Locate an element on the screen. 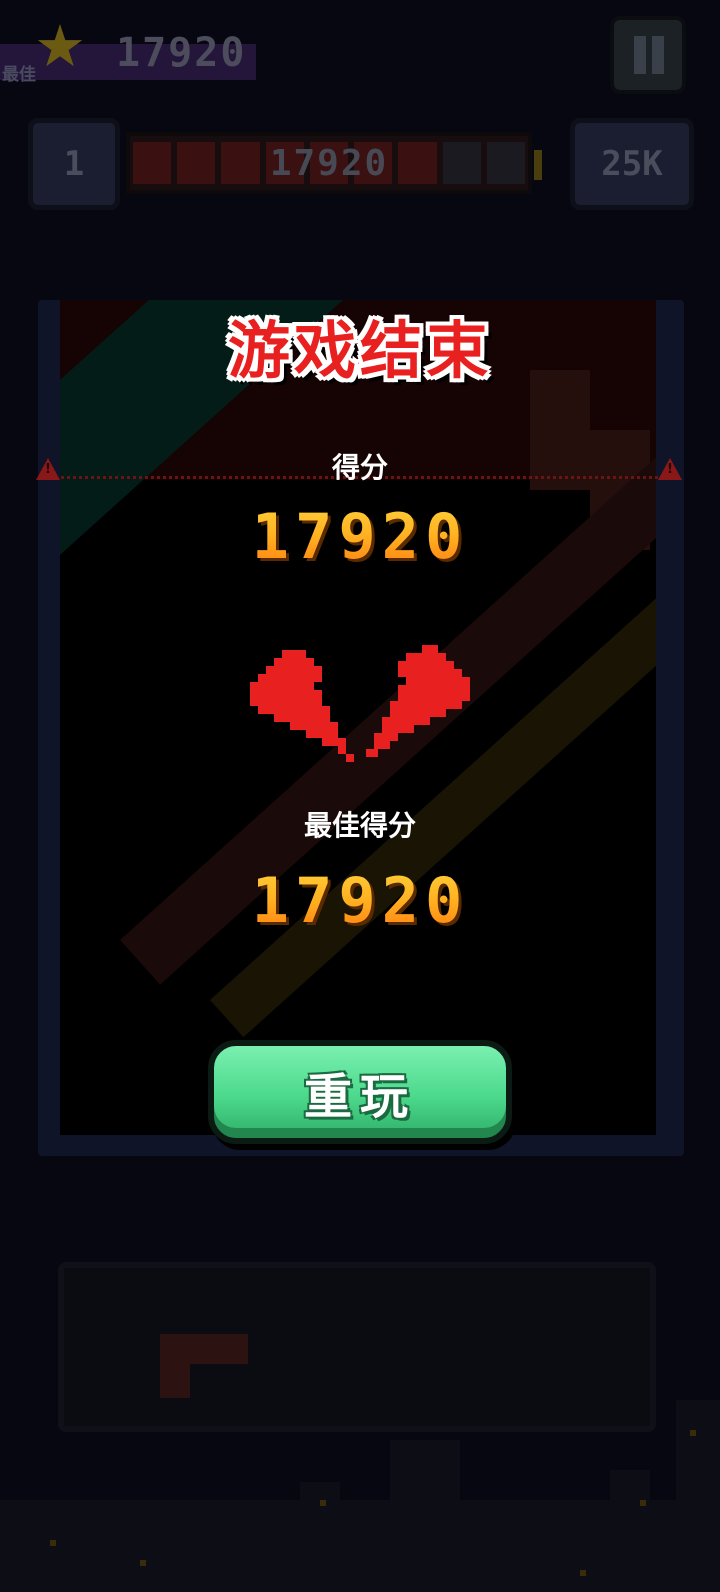  target-value: 25K is located at coordinates (632, 164).